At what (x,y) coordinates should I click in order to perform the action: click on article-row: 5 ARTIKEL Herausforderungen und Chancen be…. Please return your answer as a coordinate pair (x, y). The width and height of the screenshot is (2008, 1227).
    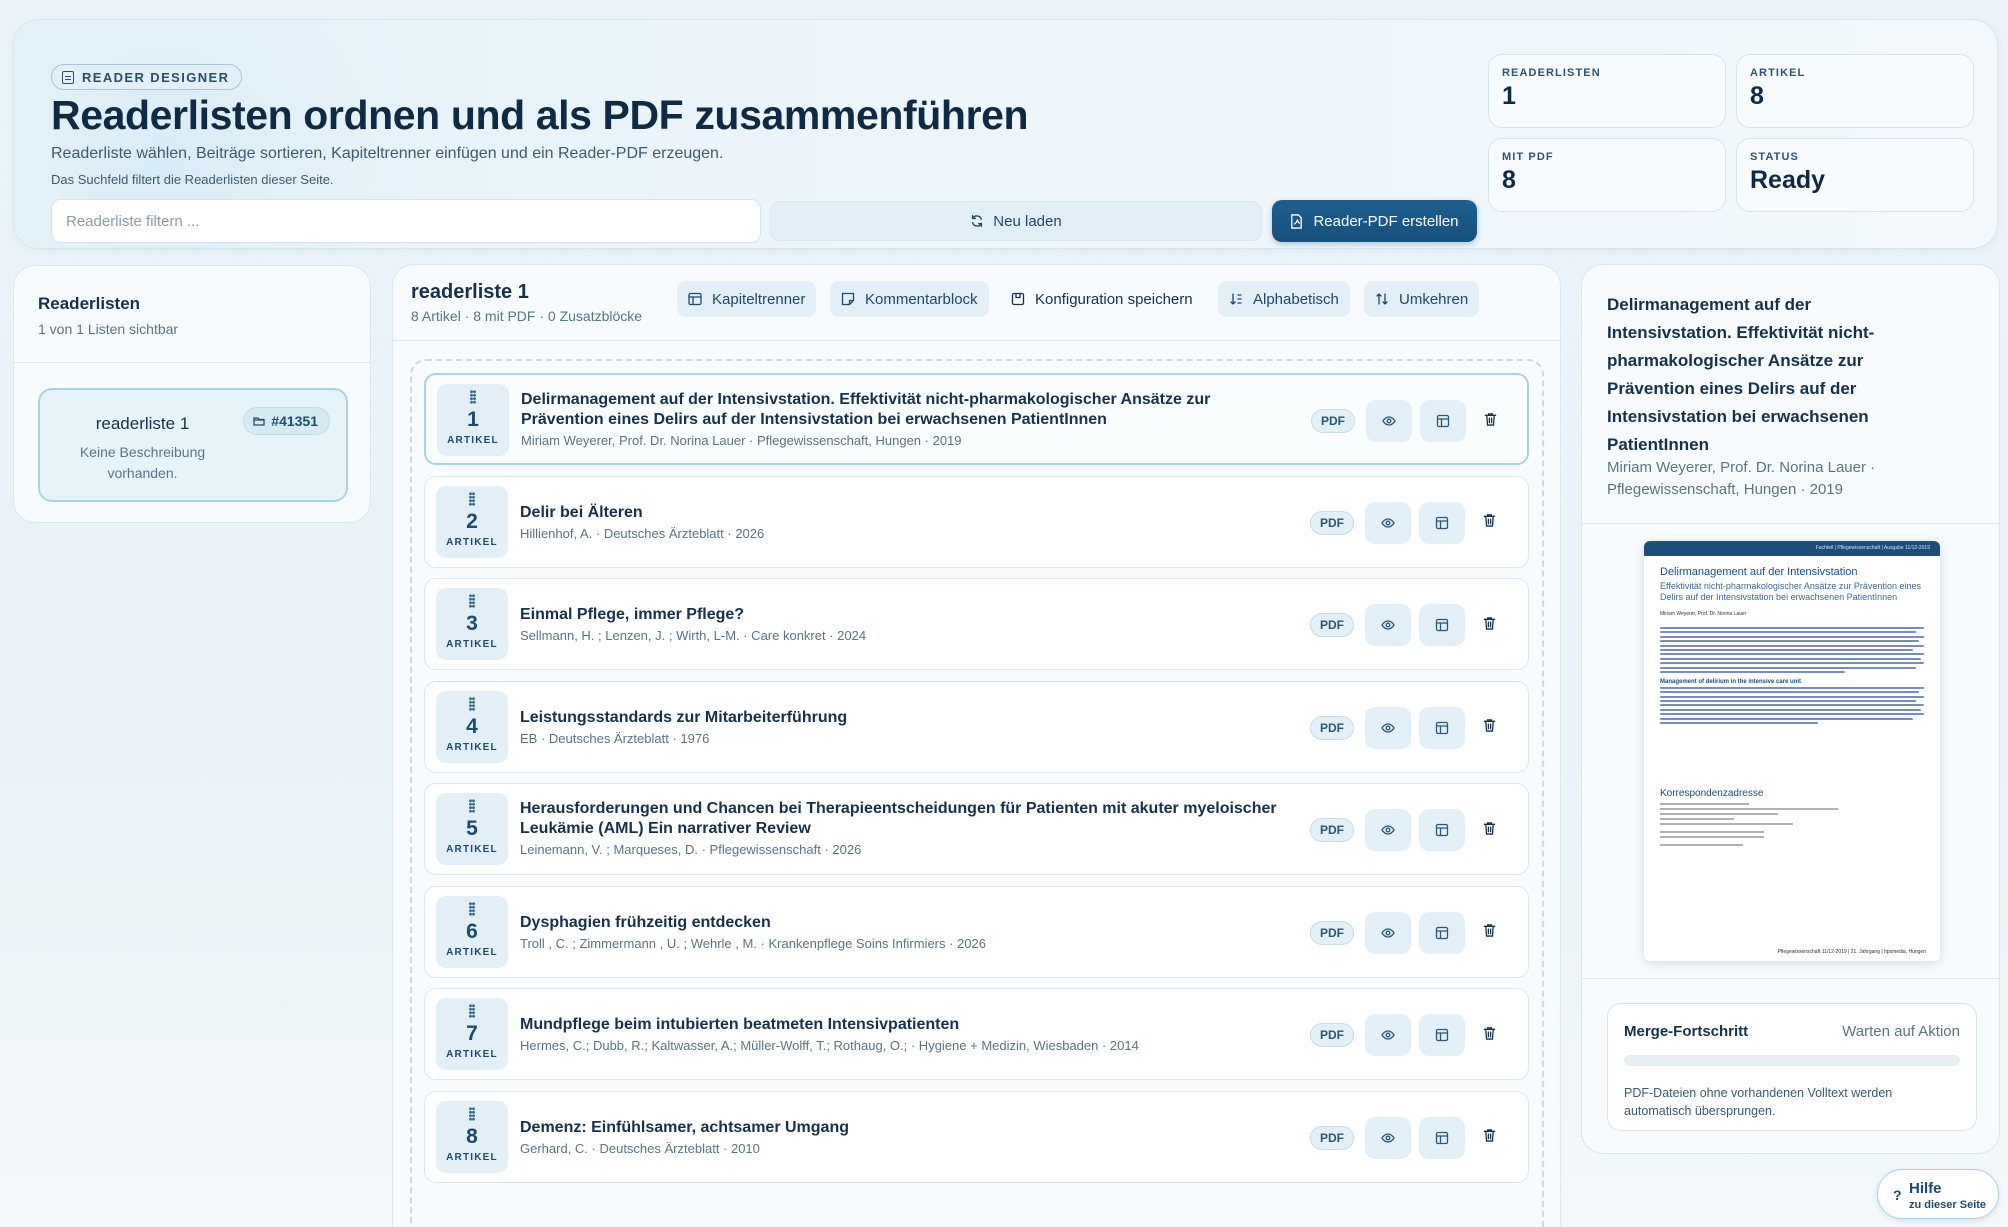
    Looking at the image, I should click on (976, 829).